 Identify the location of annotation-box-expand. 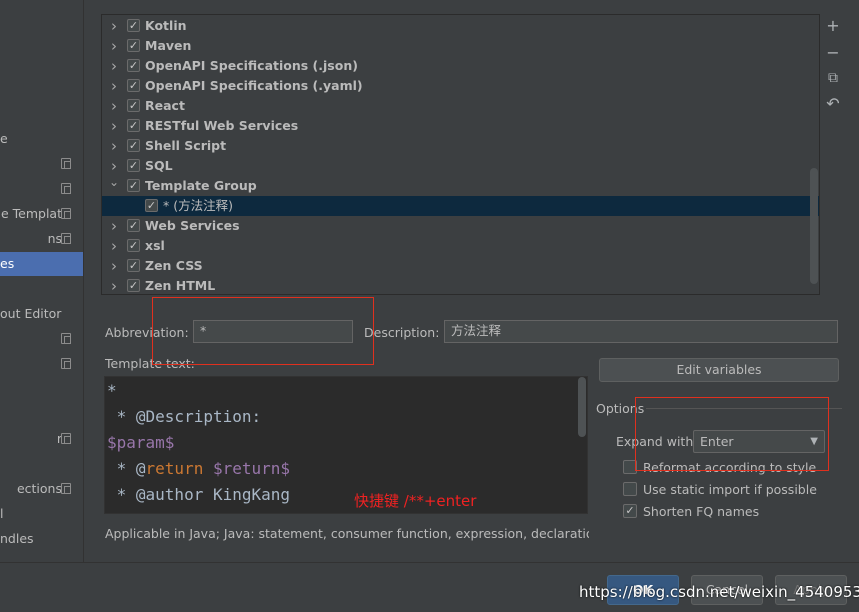
(732, 434).